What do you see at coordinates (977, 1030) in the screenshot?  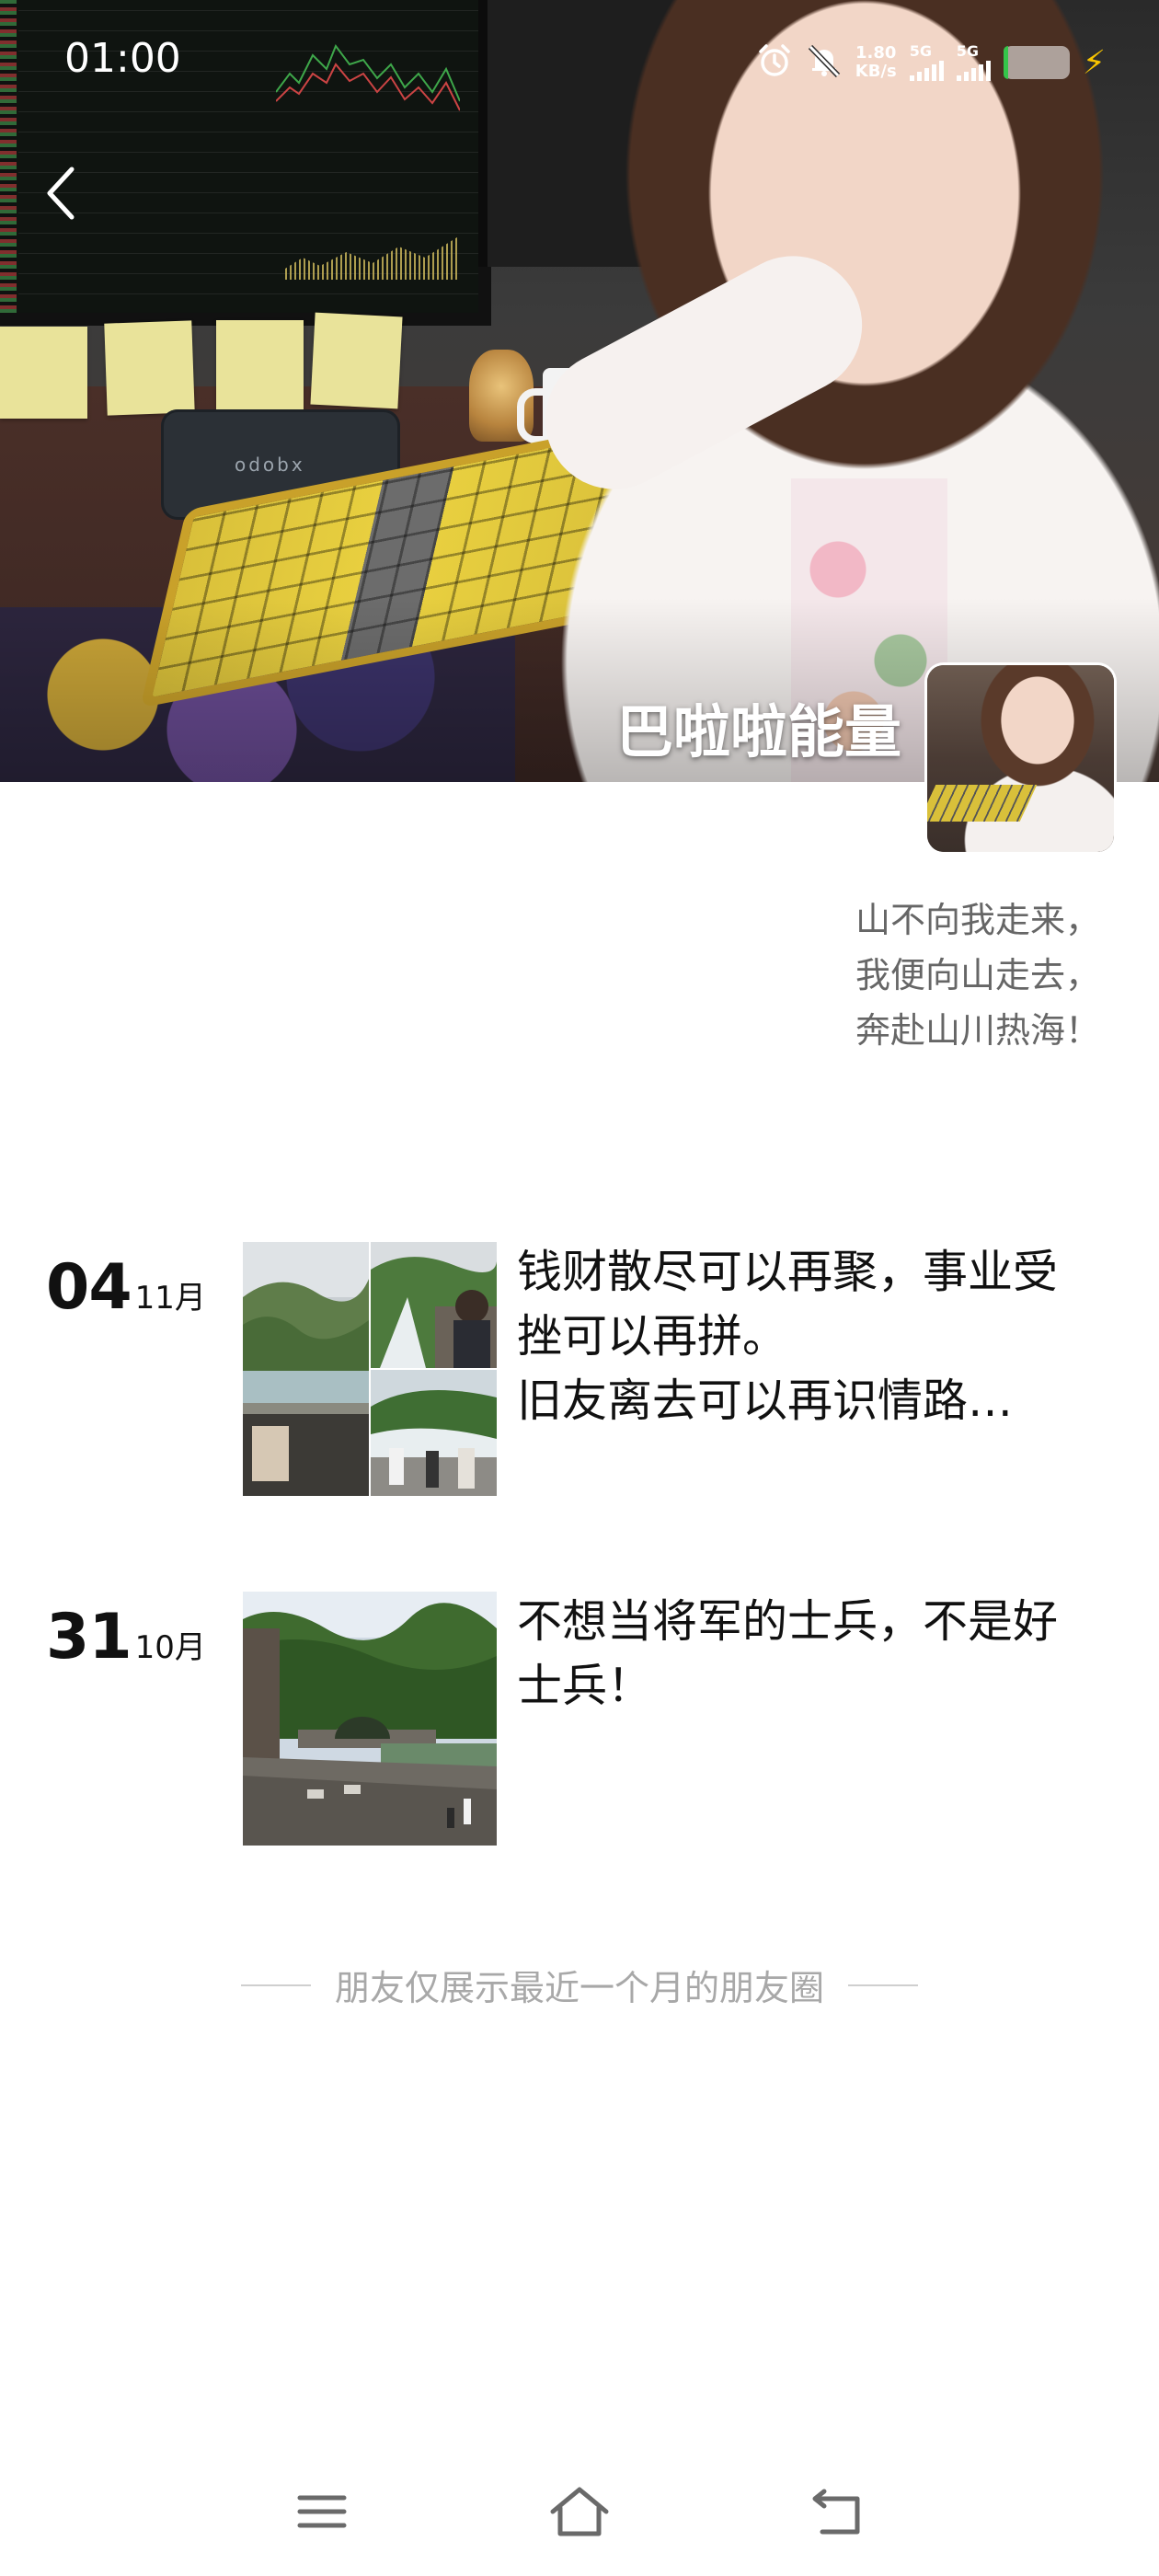 I see `signature-line: 奔赴山川热海！` at bounding box center [977, 1030].